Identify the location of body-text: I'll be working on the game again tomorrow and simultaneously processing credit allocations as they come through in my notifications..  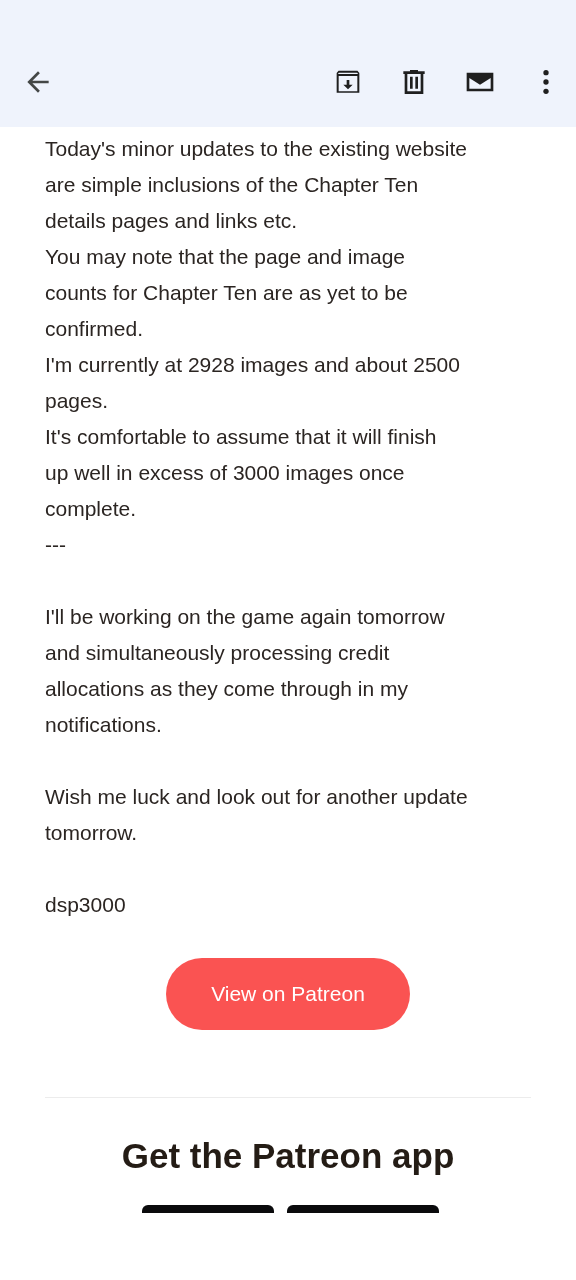
(245, 671).